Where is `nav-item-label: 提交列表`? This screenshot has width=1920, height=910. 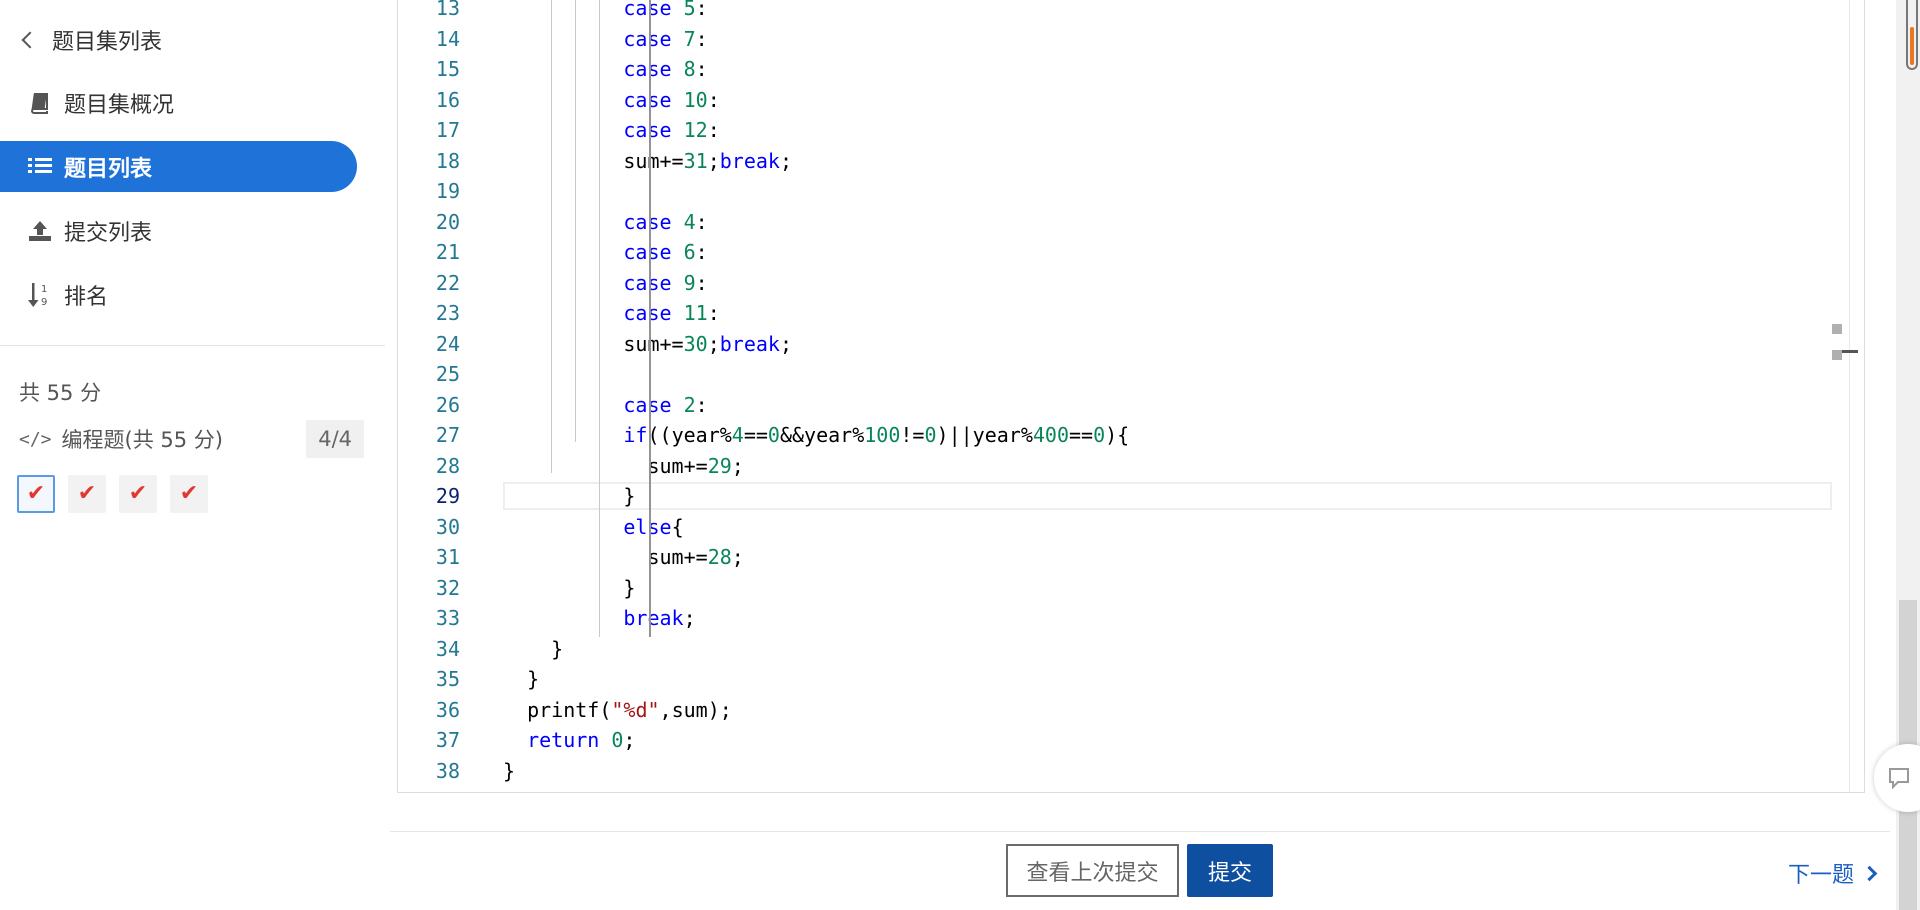
nav-item-label: 提交列表 is located at coordinates (108, 233).